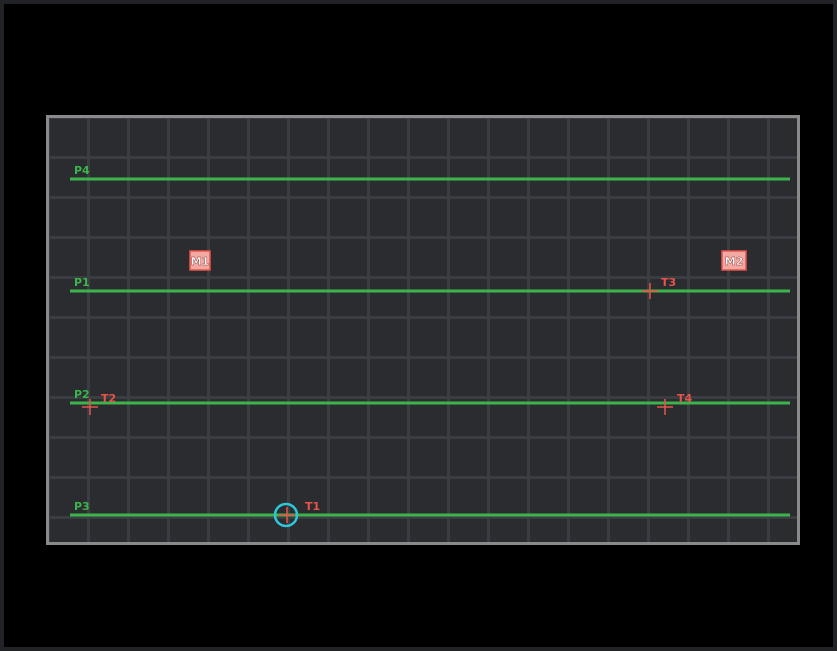 This screenshot has width=837, height=651. I want to click on platform-p4-label: P4, so click(82, 170).